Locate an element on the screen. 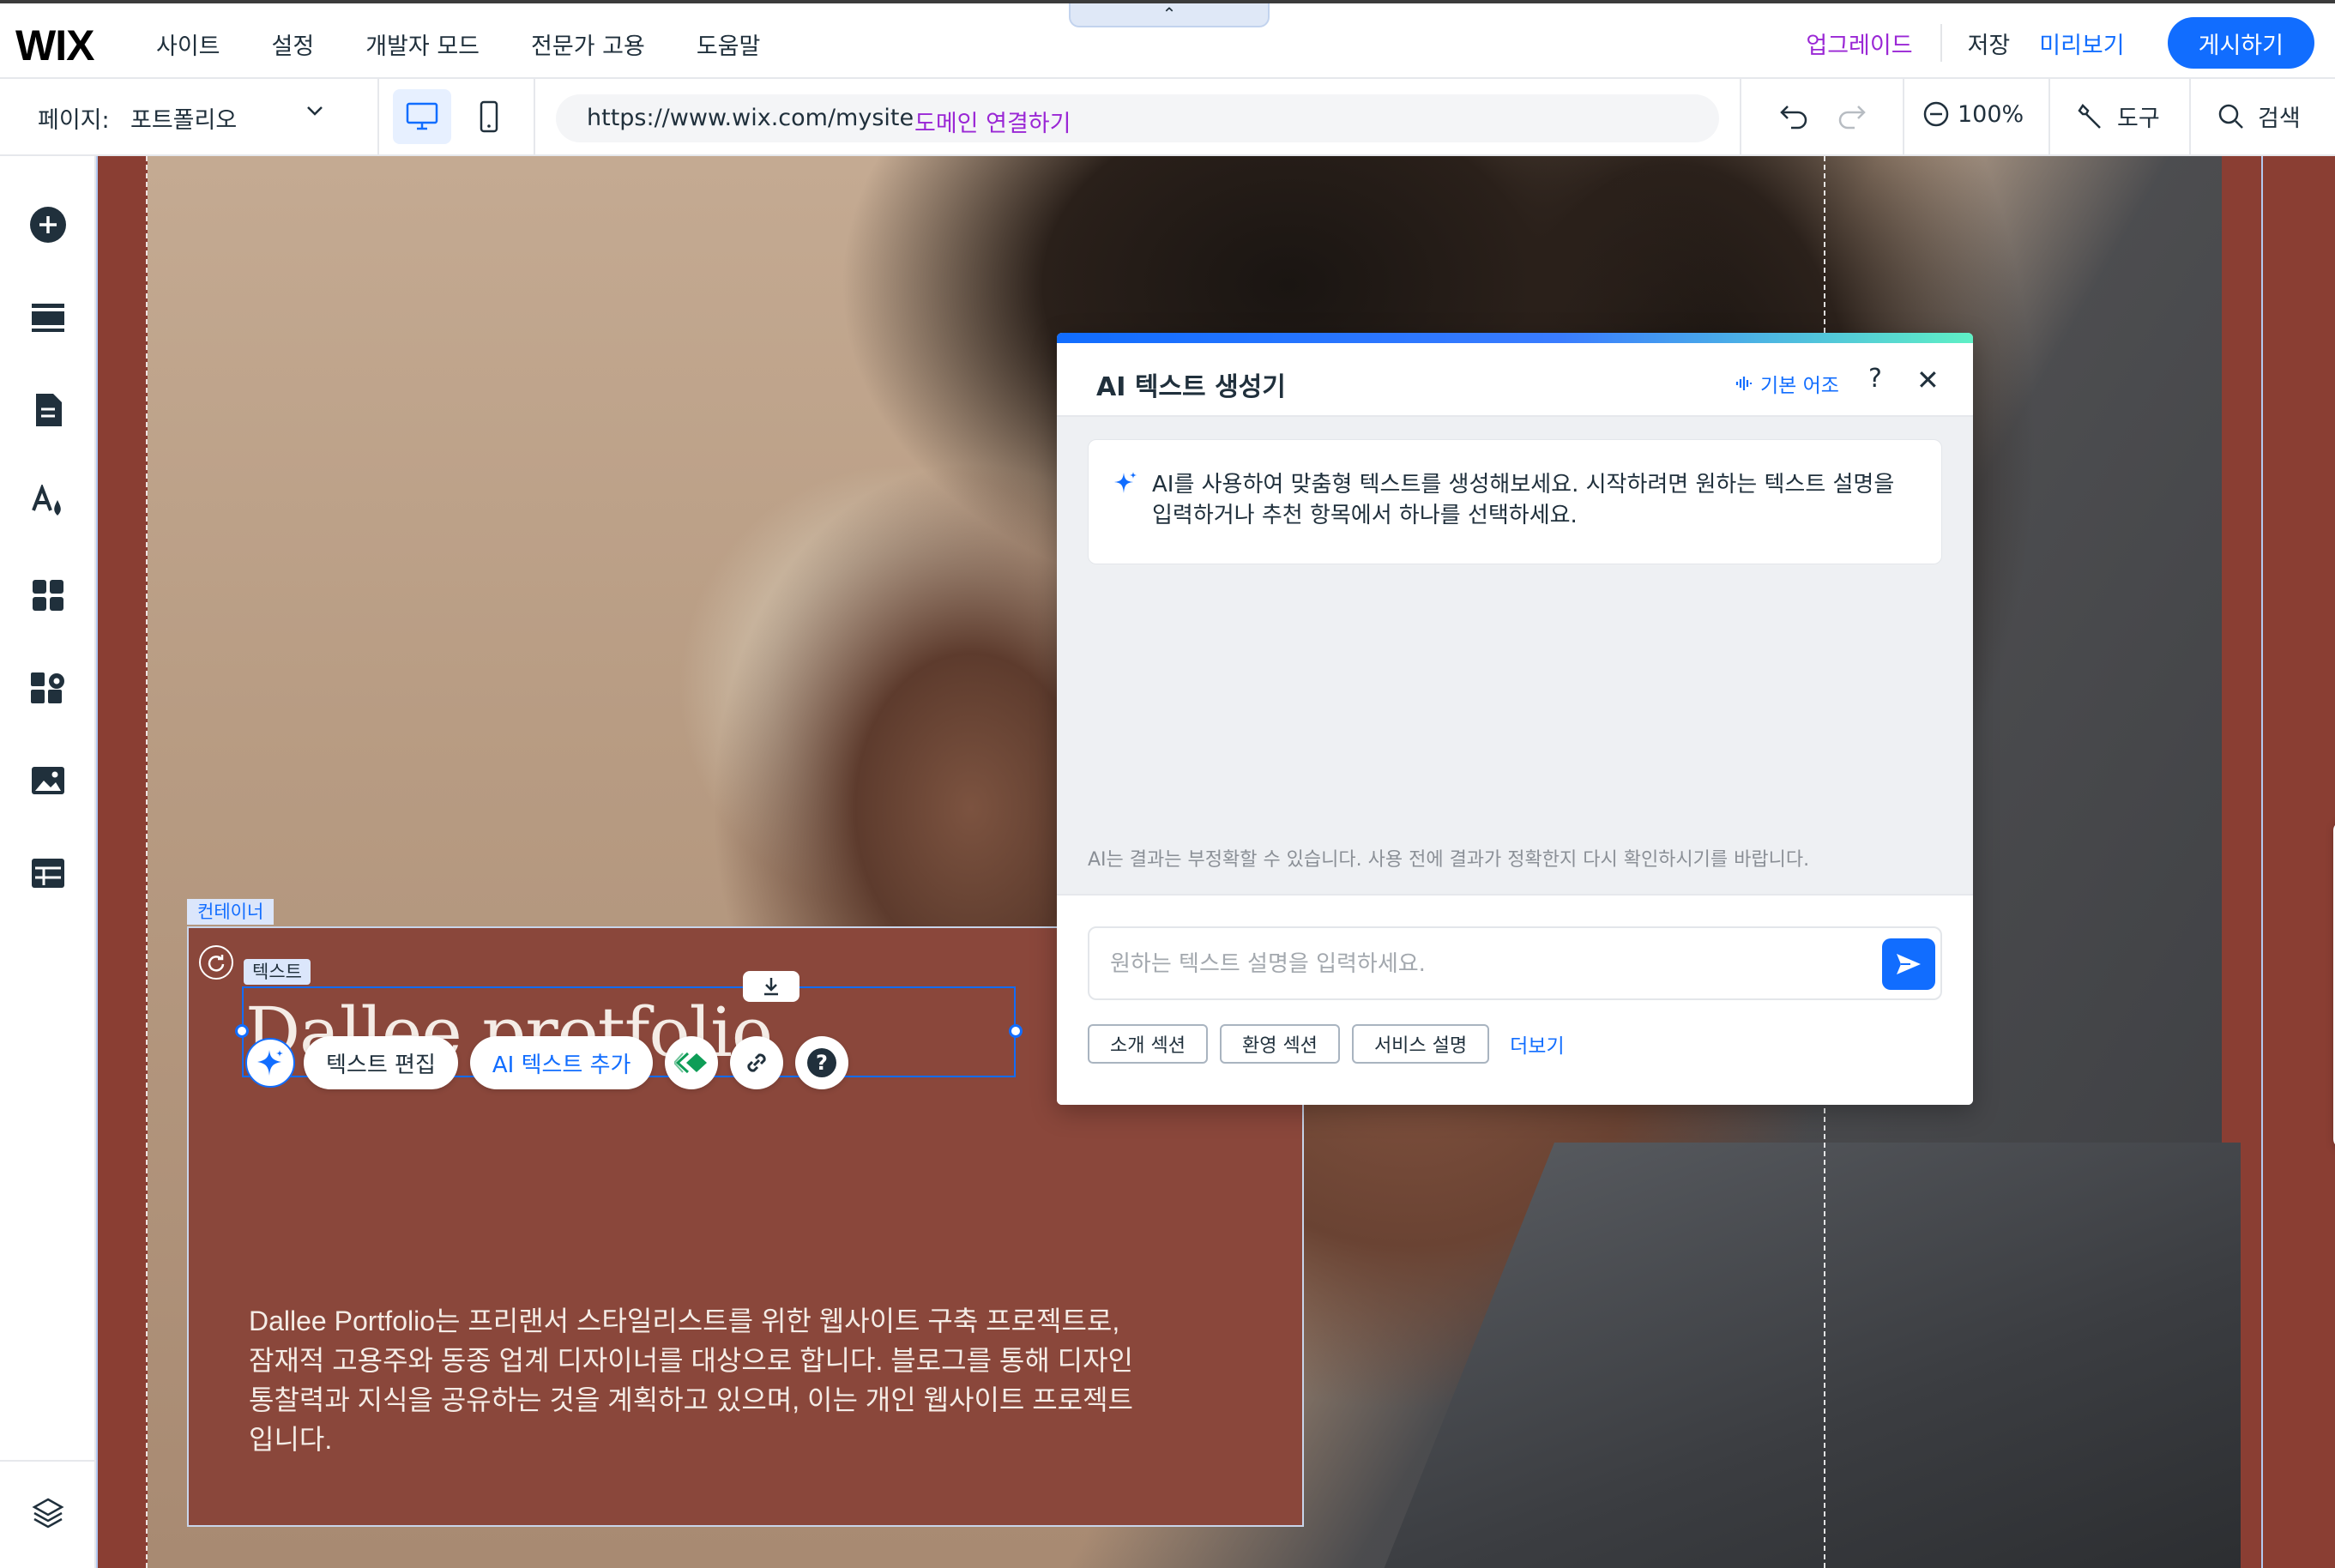 Image resolution: width=2335 pixels, height=1568 pixels. link-icon is located at coordinates (757, 1063).